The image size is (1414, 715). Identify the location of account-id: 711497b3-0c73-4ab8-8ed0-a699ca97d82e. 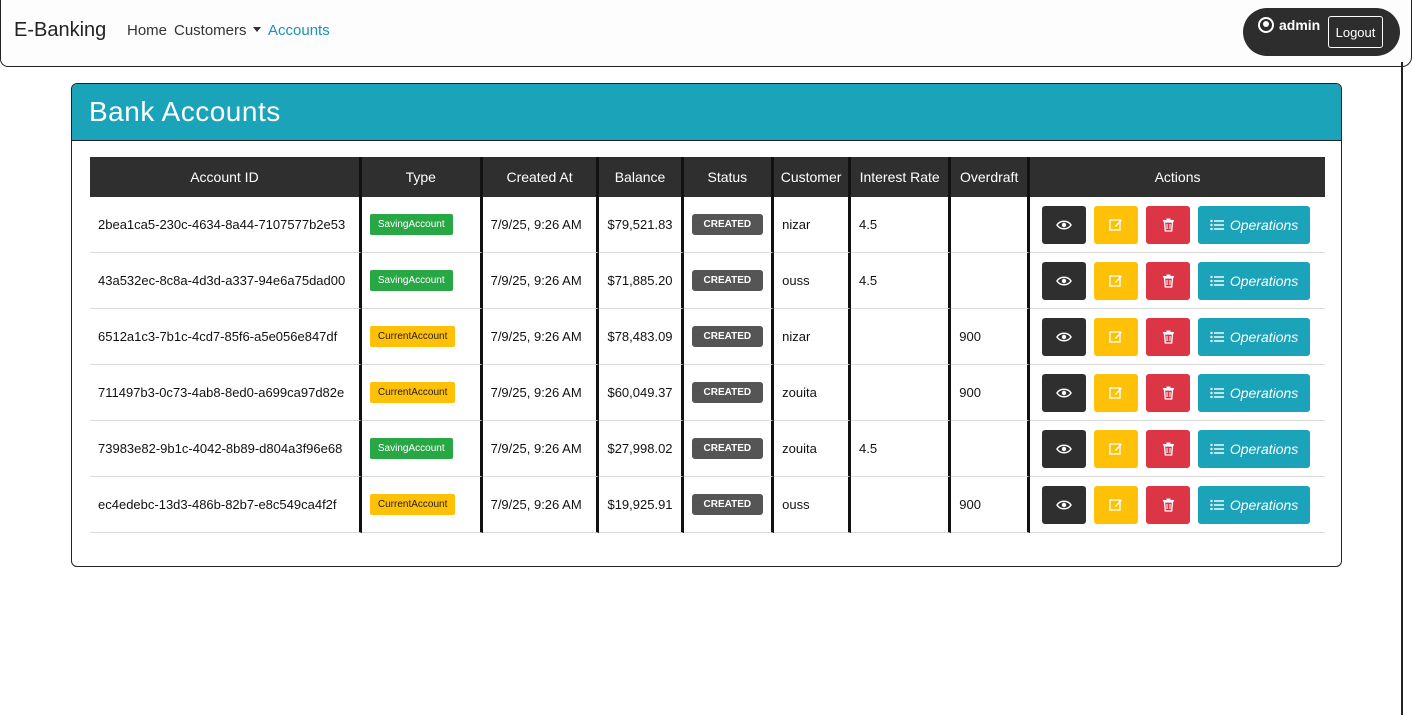
(226, 393).